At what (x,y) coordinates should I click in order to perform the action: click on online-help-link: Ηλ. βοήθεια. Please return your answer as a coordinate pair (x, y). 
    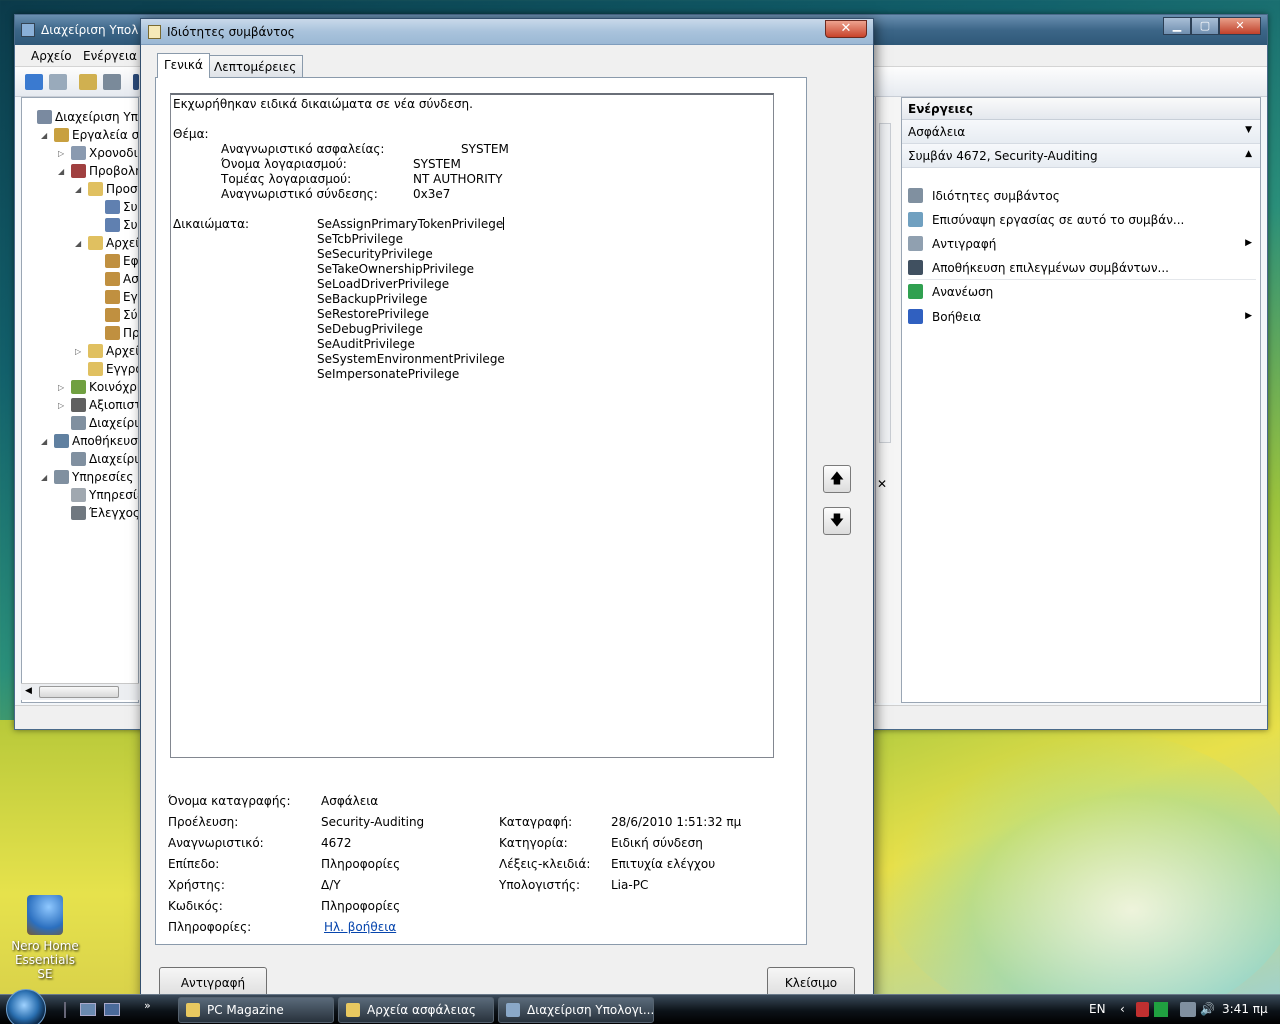
    Looking at the image, I should click on (360, 927).